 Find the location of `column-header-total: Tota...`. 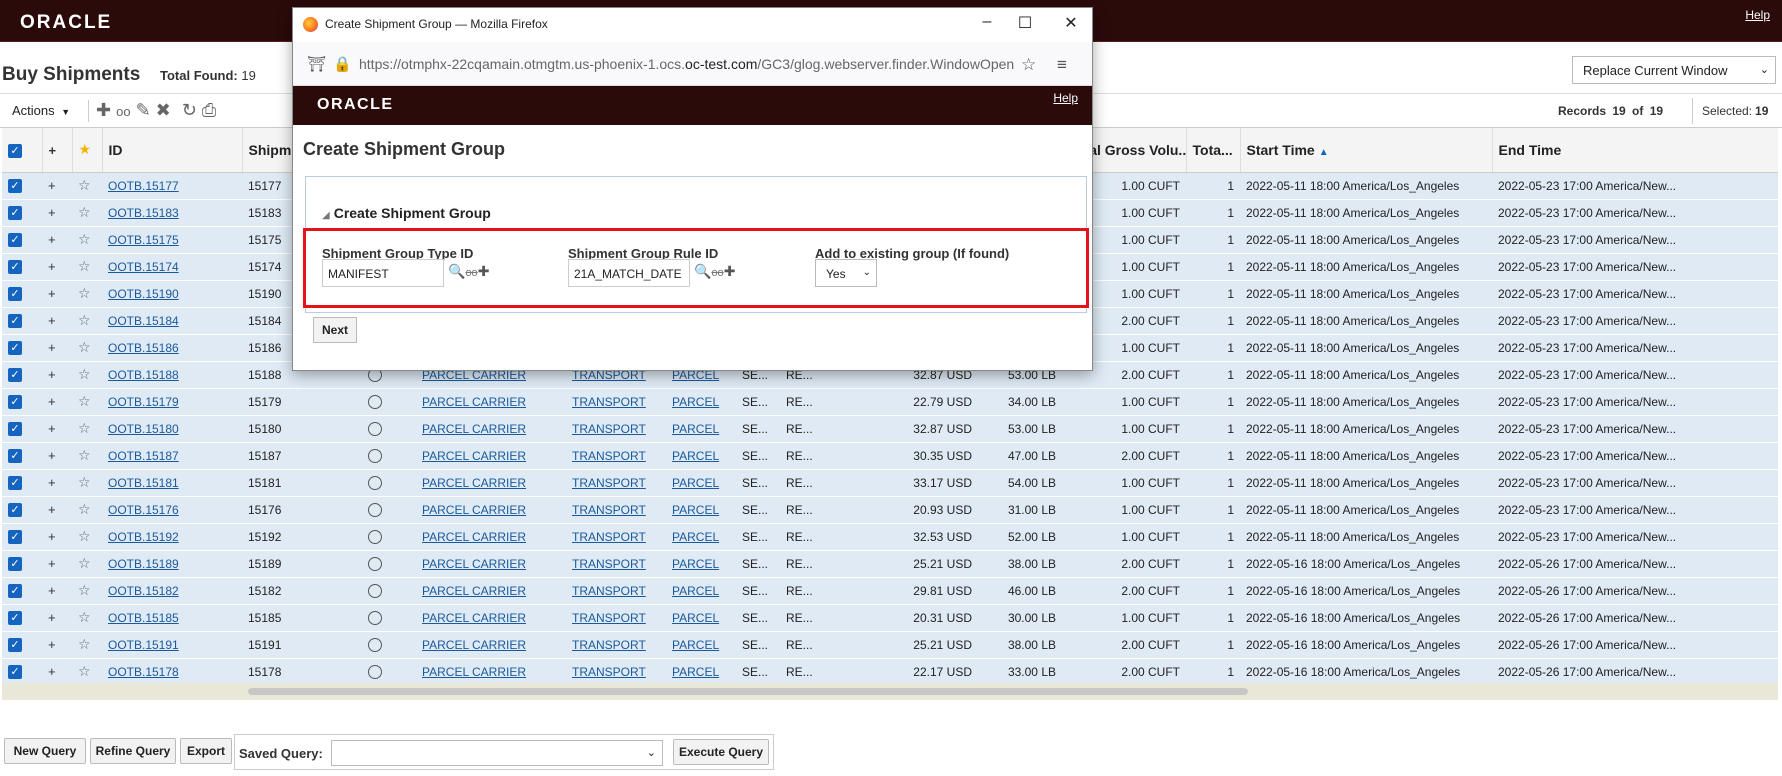

column-header-total: Tota... is located at coordinates (1213, 150).